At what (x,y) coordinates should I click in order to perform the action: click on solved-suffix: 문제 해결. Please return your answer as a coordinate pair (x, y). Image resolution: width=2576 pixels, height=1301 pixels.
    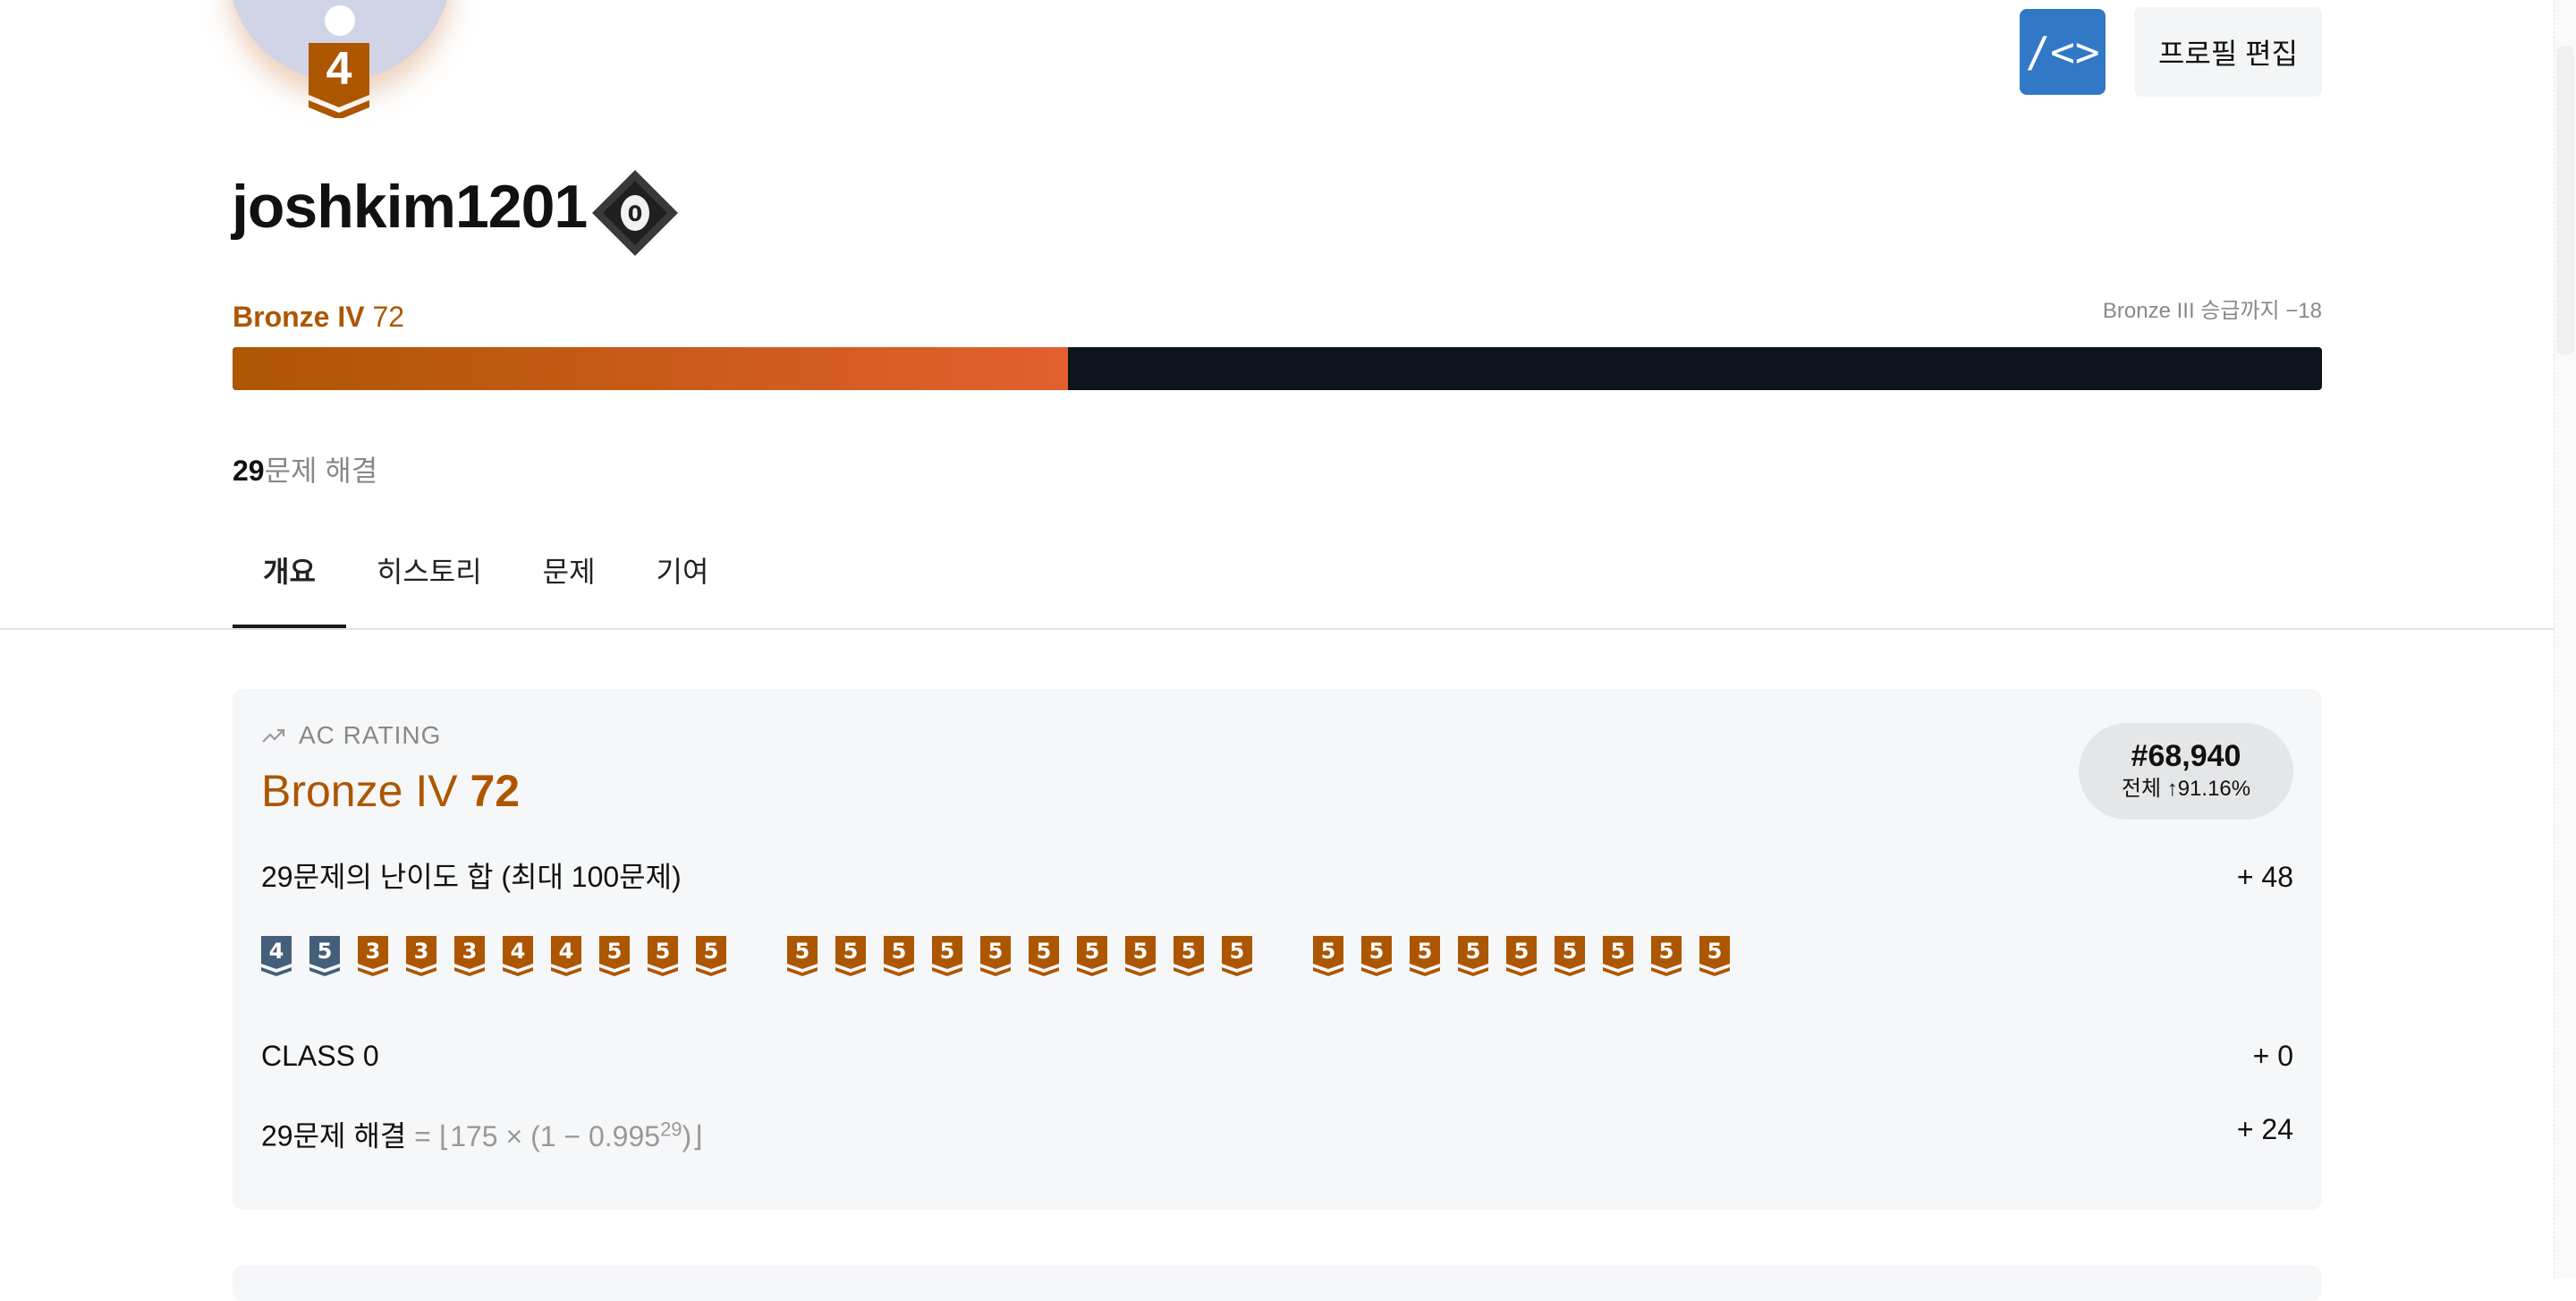
    Looking at the image, I should click on (321, 471).